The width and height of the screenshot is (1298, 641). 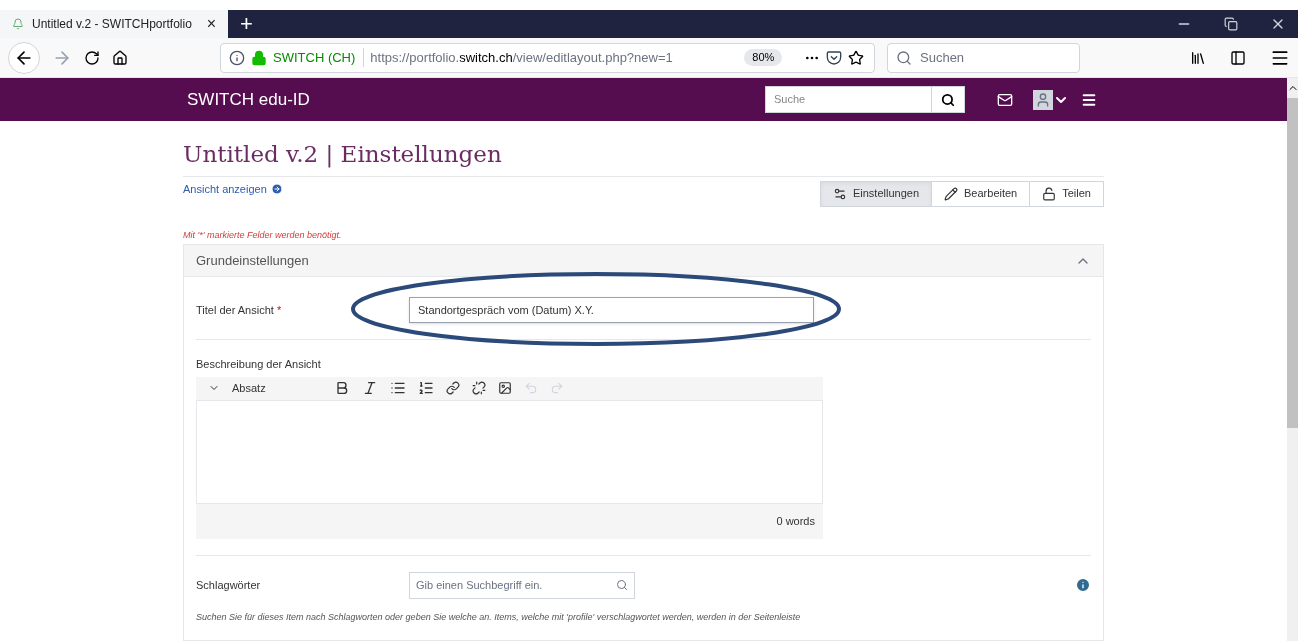 I want to click on address-bar: SWITCH (CH) https://portfolio.switch.ch/view/editlayout.php?new=1 80%, so click(x=547, y=57).